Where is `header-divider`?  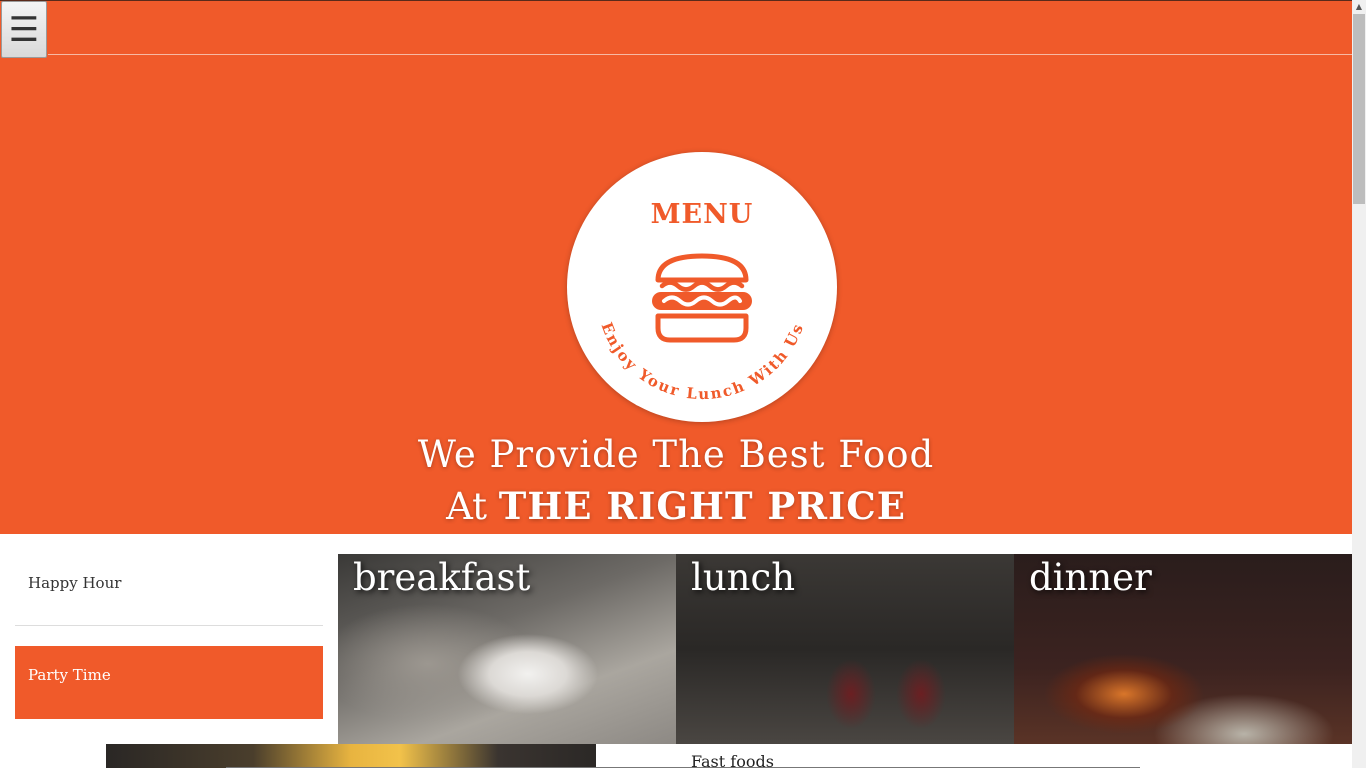
header-divider is located at coordinates (700, 54).